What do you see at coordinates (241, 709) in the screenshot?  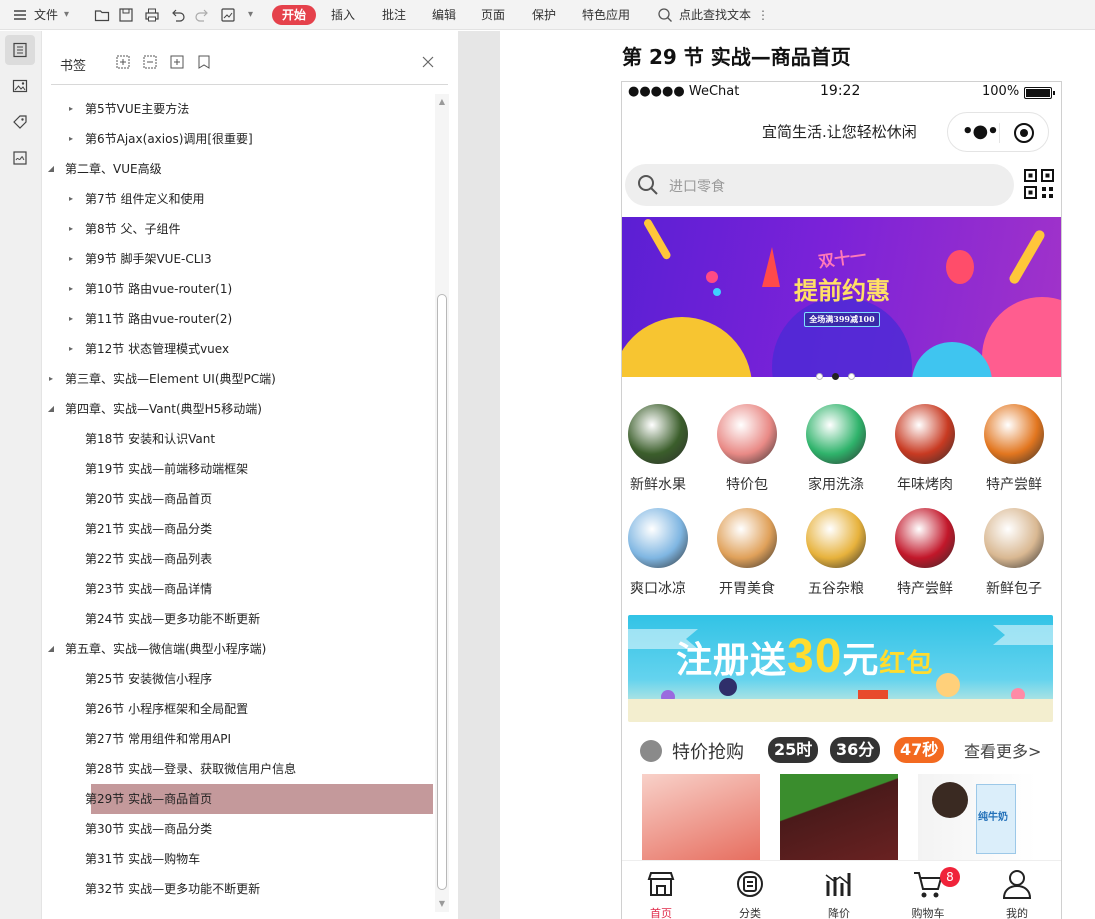 I see `bookmark-item: 第26节 小程序框架和全局配置` at bounding box center [241, 709].